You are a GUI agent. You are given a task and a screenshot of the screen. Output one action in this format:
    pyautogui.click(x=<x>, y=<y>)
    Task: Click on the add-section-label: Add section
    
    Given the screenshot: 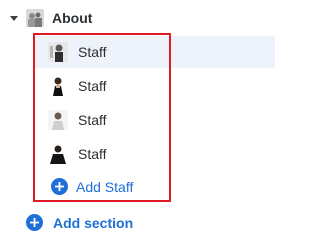 What is the action you would take?
    pyautogui.click(x=93, y=222)
    